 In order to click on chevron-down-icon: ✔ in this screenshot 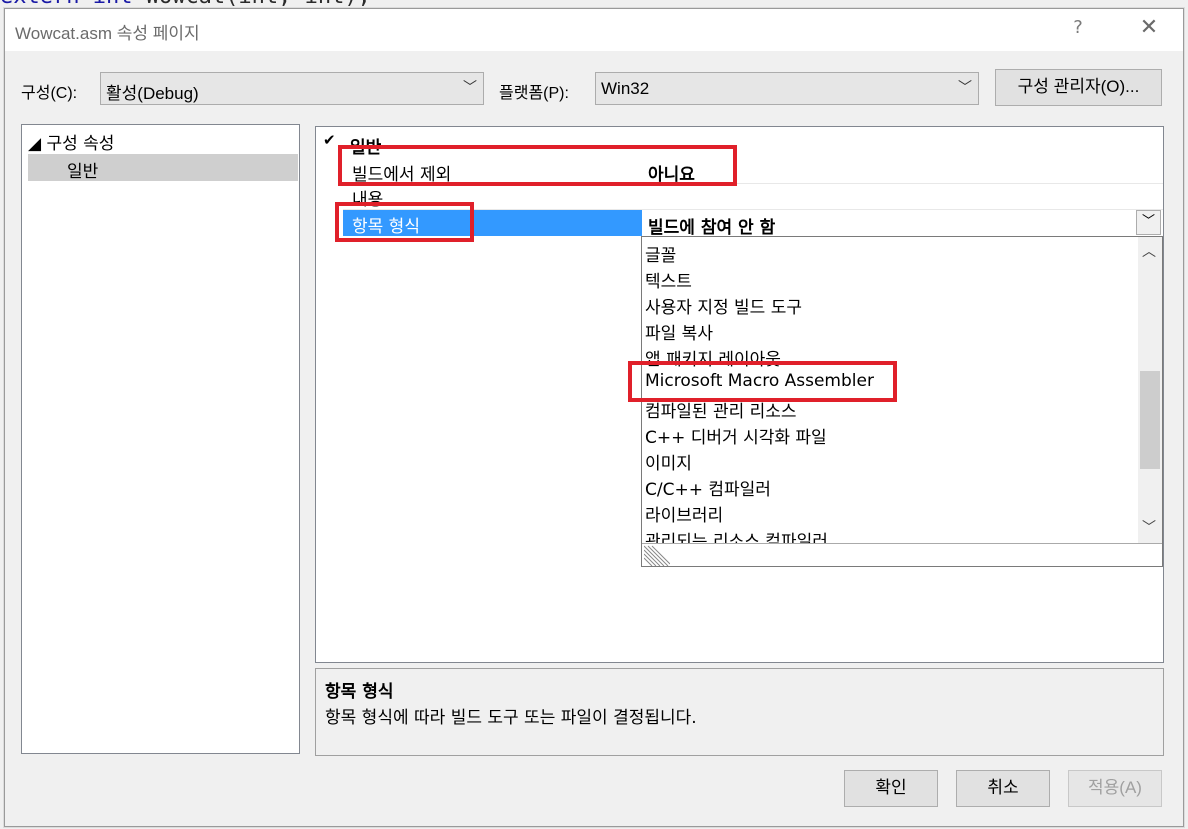, I will do `click(329, 140)`.